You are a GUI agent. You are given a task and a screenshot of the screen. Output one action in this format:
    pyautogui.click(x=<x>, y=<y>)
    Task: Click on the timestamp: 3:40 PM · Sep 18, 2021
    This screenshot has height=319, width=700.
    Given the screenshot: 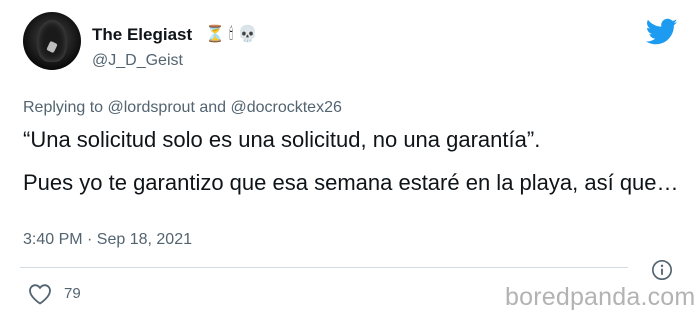 What is the action you would take?
    pyautogui.click(x=107, y=240)
    